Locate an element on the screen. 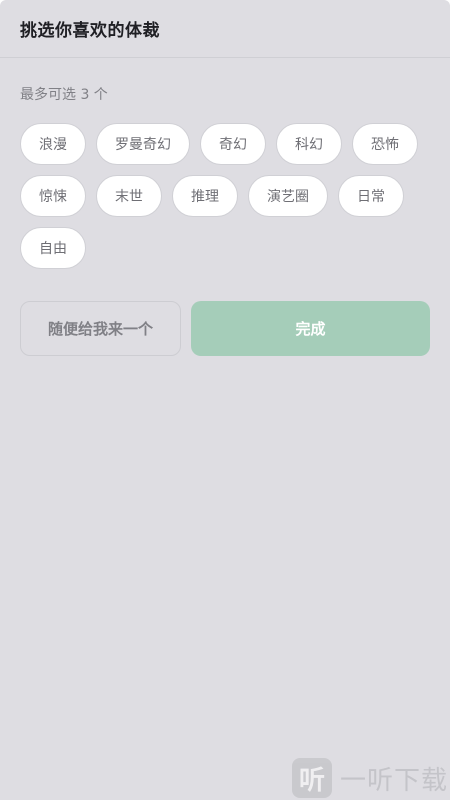  watermark: 听 一听下载 is located at coordinates (369, 778).